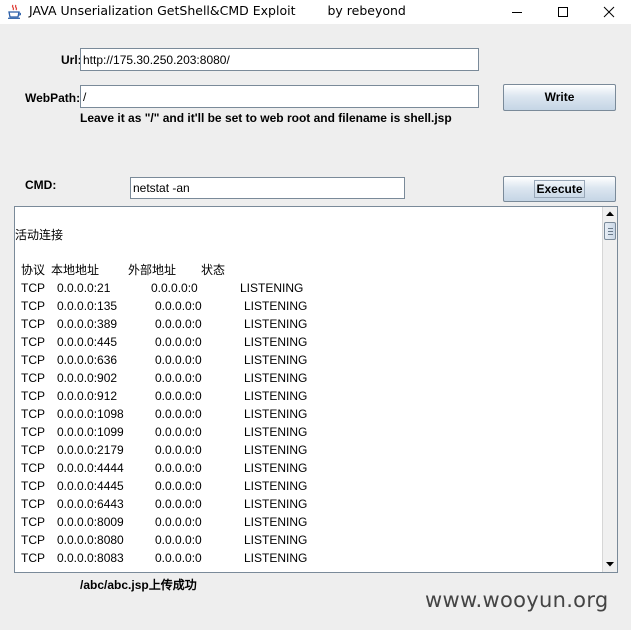  Describe the element at coordinates (39, 235) in the screenshot. I see `output-heading: 活动连接` at that location.